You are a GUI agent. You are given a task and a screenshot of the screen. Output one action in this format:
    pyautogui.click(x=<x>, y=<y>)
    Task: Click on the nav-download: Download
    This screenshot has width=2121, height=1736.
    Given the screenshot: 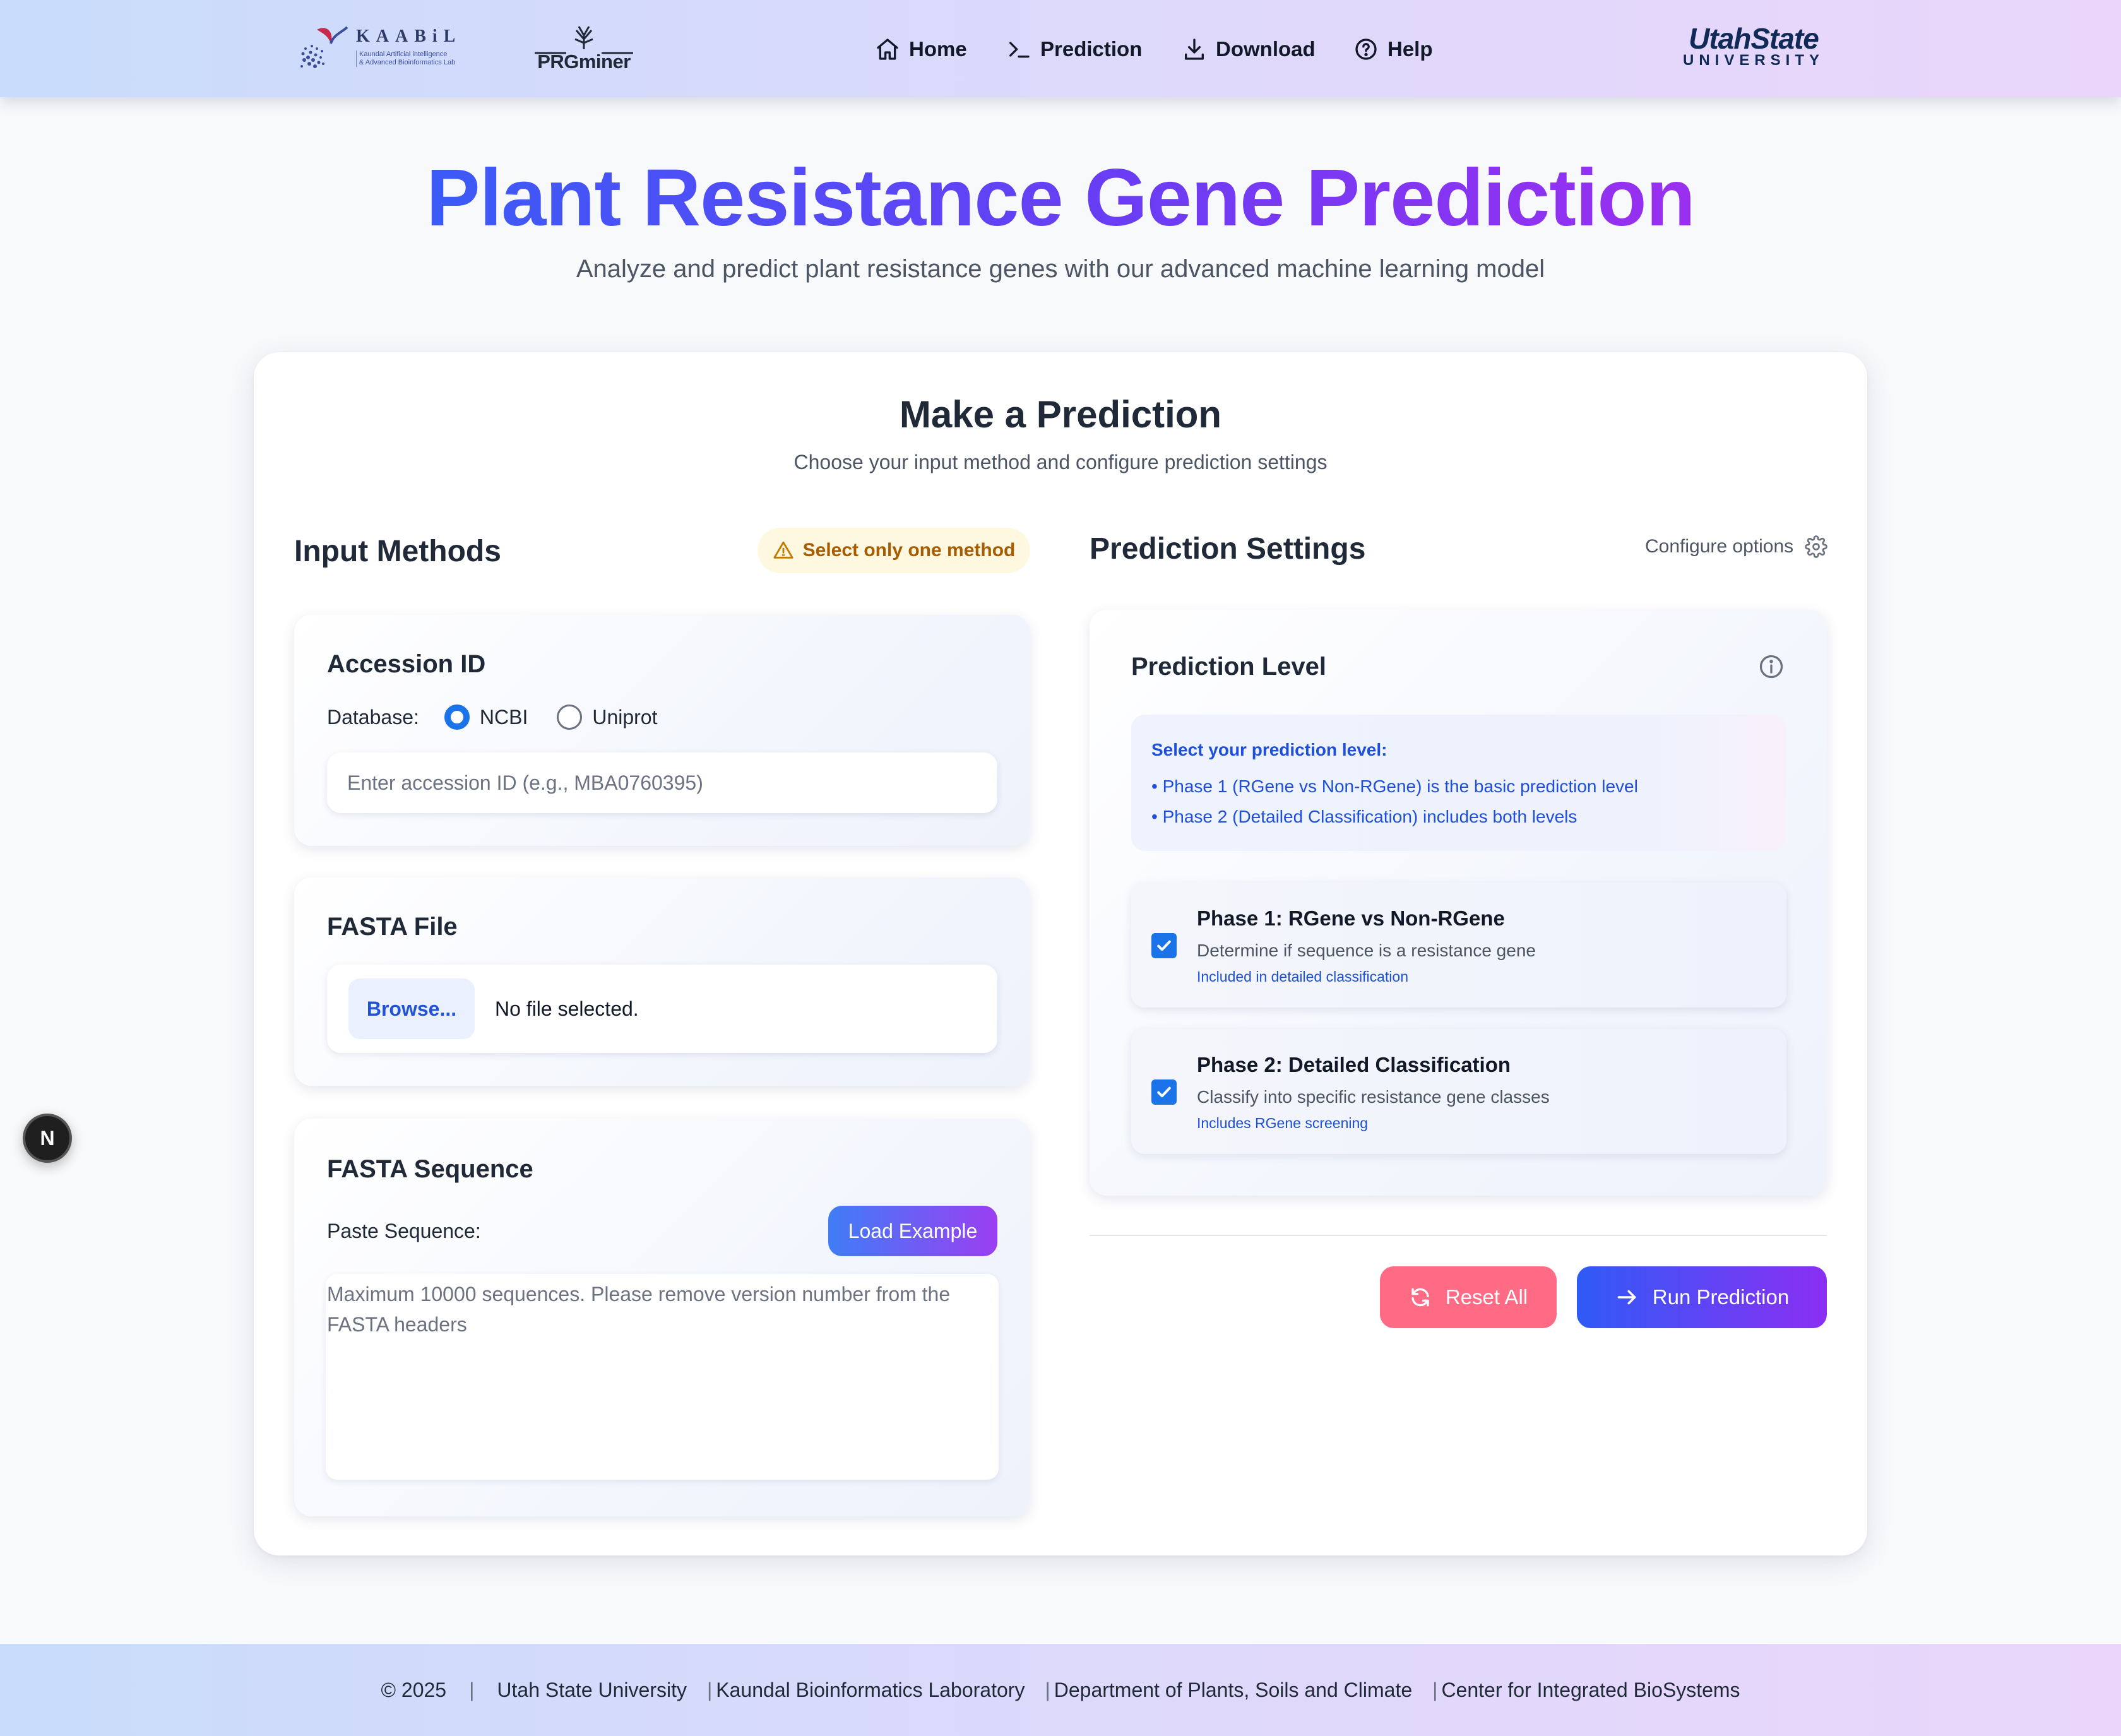 What is the action you would take?
    pyautogui.click(x=1249, y=50)
    